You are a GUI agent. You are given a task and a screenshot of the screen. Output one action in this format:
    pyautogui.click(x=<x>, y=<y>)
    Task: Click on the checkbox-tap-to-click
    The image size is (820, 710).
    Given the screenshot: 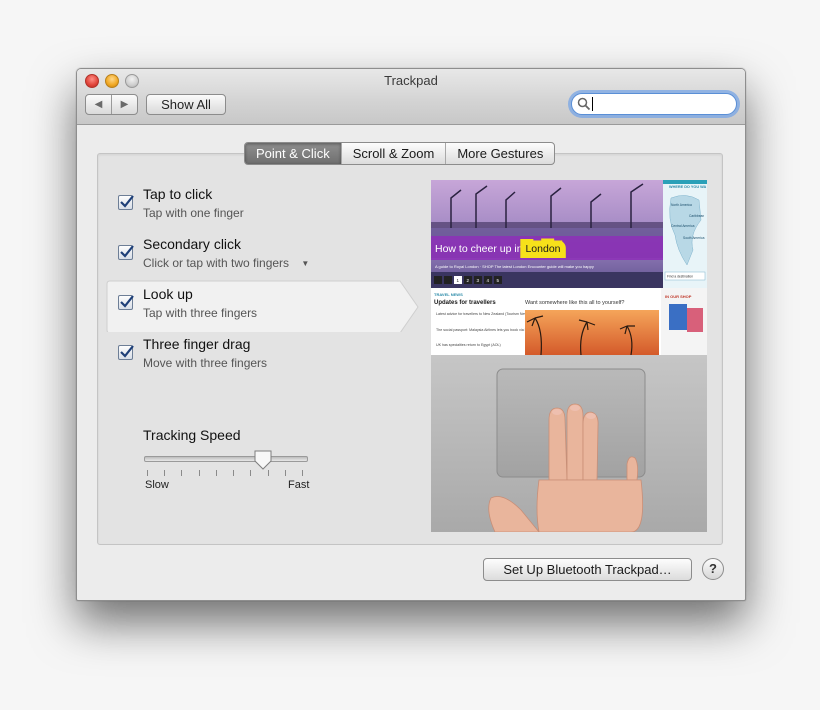 What is the action you would take?
    pyautogui.click(x=126, y=202)
    